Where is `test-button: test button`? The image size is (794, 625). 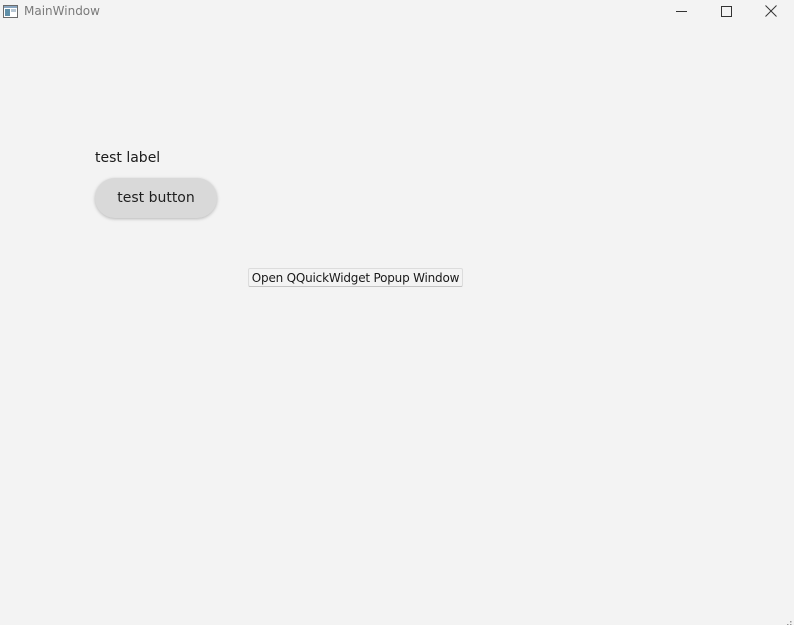
test-button: test button is located at coordinates (156, 198).